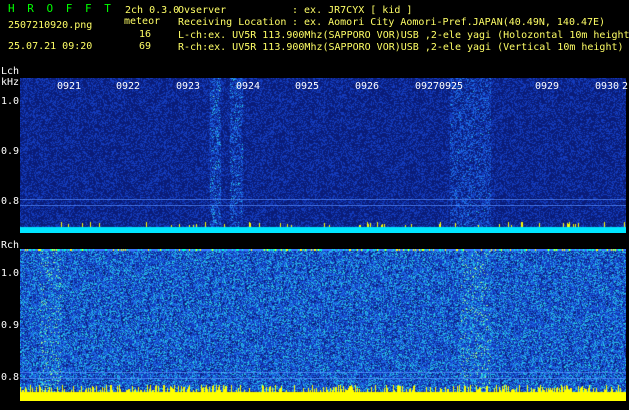 Image resolution: width=629 pixels, height=410 pixels. I want to click on lch-ytick-2: 0.9, so click(10, 151).